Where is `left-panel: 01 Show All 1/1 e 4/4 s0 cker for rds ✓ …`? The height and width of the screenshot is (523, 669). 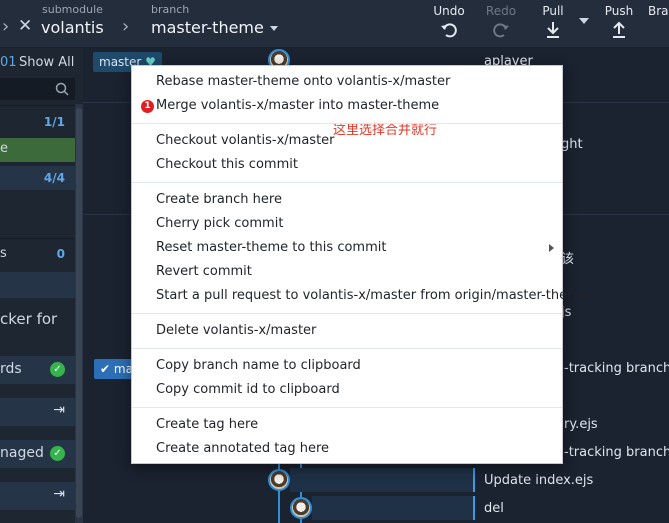 left-panel: 01 Show All 1/1 e 4/4 s0 cker for rds ✓ … is located at coordinates (41, 285).